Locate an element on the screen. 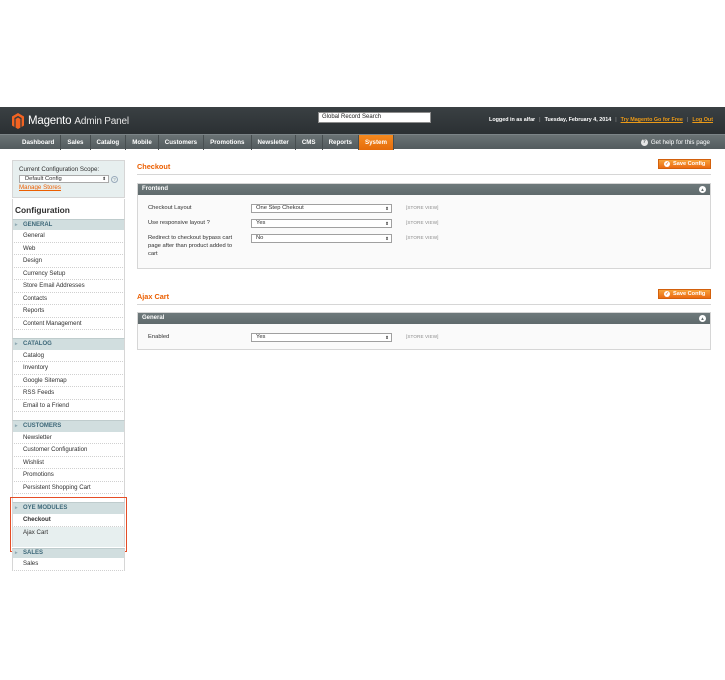  ajax-cart-title: Ajax Cart is located at coordinates (153, 296).